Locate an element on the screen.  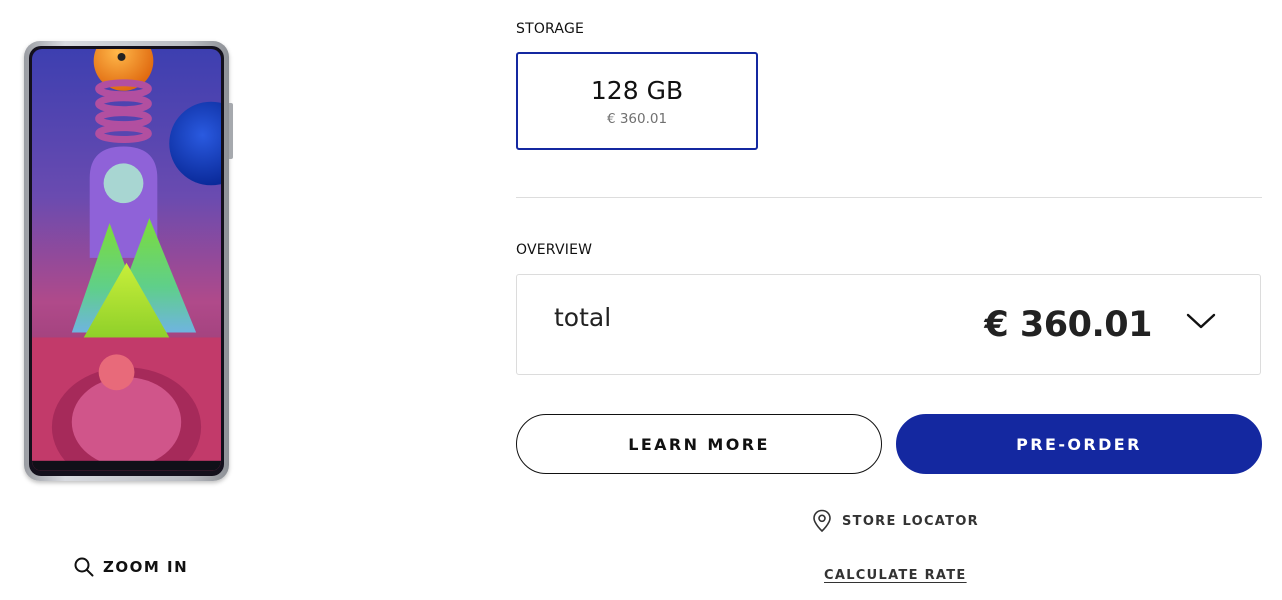
search-icon is located at coordinates (84, 567).